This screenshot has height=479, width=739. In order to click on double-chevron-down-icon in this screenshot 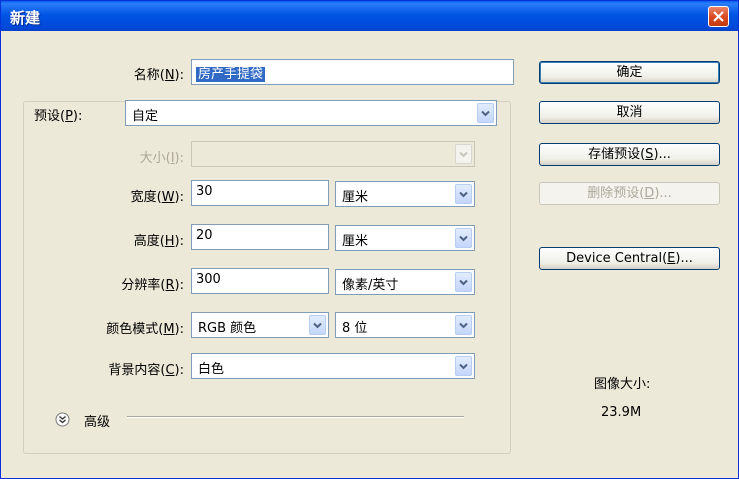, I will do `click(62, 419)`.